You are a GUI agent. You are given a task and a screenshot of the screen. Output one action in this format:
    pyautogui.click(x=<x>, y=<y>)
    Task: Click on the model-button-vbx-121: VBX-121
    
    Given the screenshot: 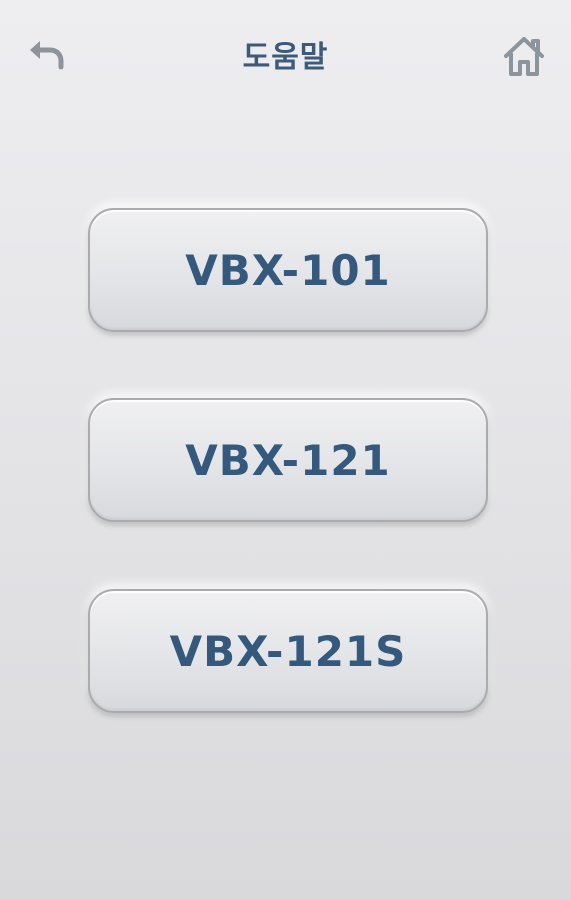 What is the action you would take?
    pyautogui.click(x=288, y=460)
    